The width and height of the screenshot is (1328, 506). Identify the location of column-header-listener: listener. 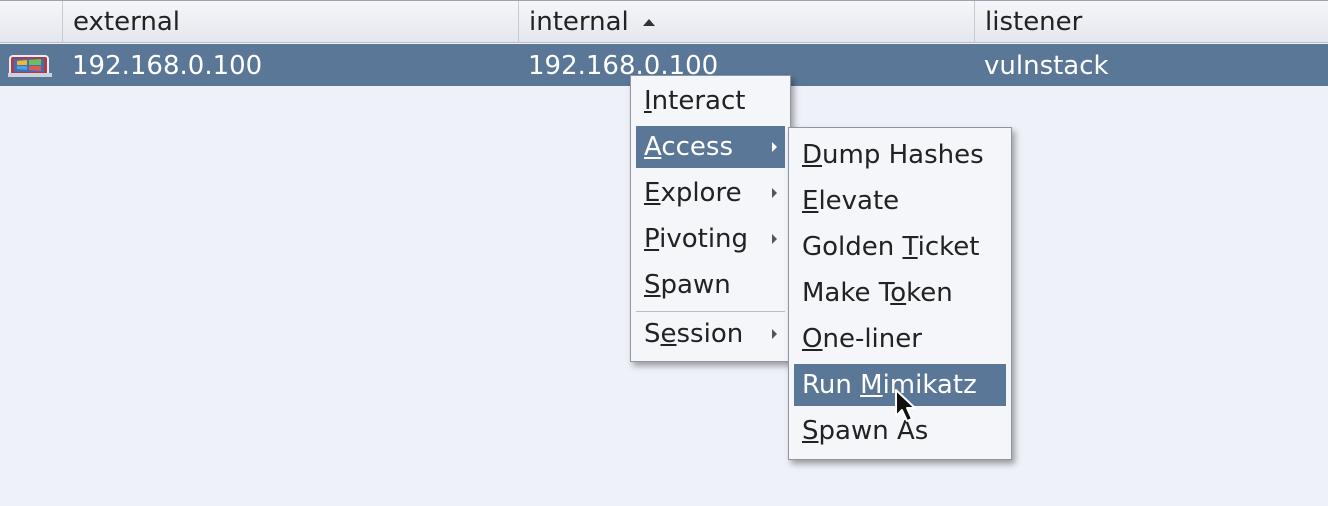
(1151, 22).